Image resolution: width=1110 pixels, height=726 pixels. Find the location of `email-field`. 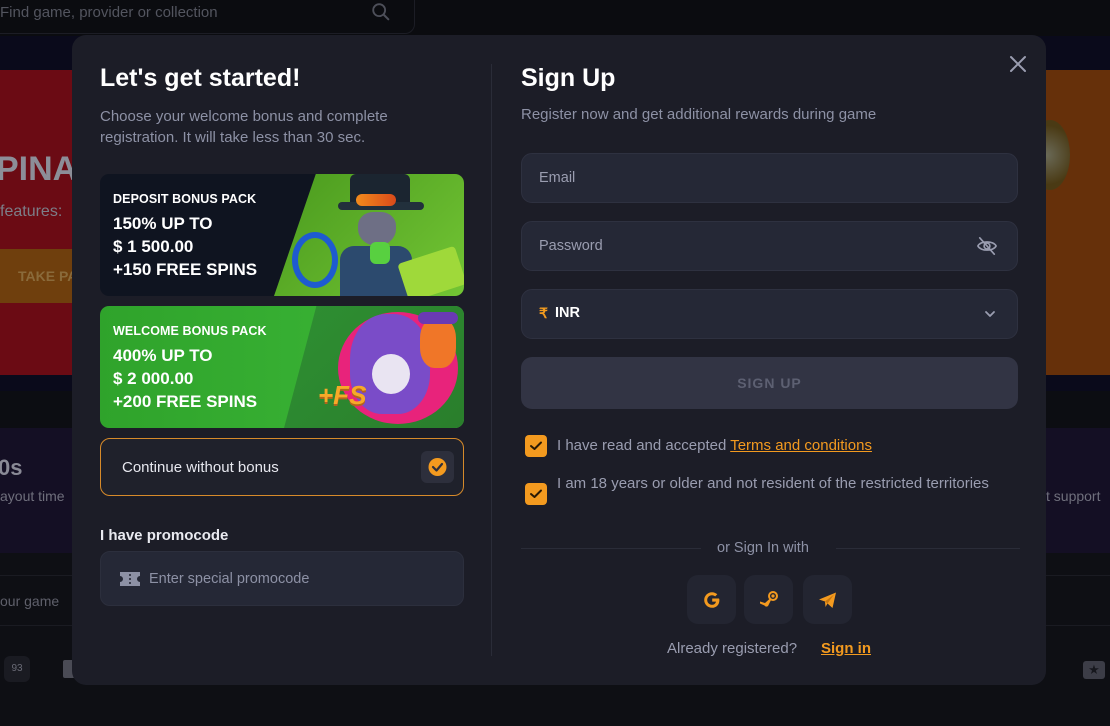

email-field is located at coordinates (769, 178).